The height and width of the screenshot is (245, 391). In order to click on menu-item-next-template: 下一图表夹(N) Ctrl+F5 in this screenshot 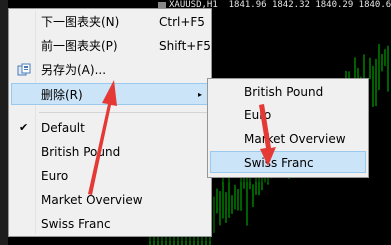, I will do `click(110, 22)`.